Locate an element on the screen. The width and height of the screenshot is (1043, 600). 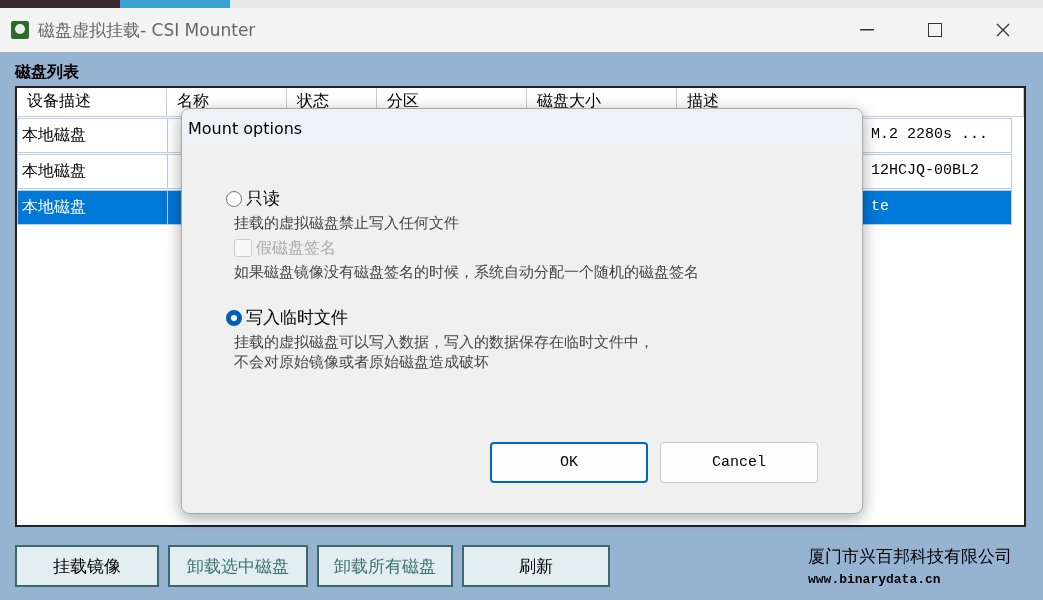
maximize-icon is located at coordinates (935, 30).